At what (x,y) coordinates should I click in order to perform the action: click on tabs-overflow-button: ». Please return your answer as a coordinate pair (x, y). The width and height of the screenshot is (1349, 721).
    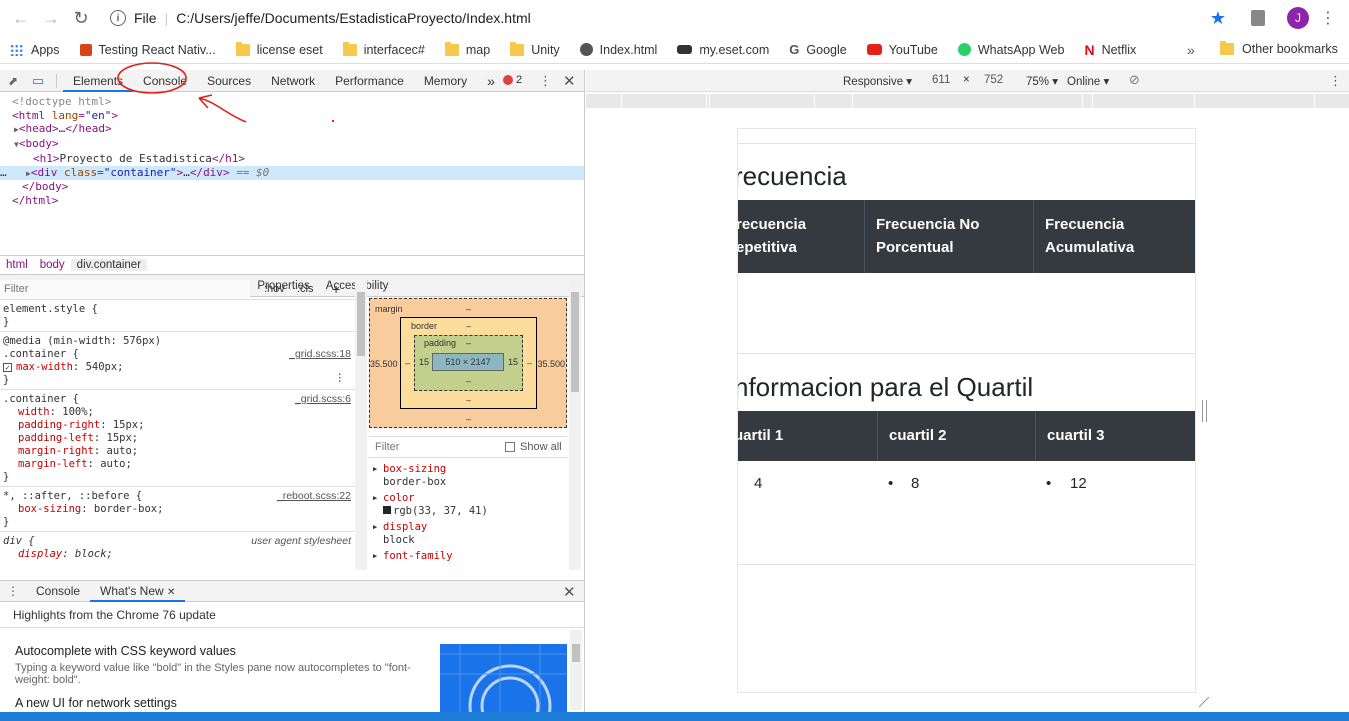
    Looking at the image, I should click on (491, 81).